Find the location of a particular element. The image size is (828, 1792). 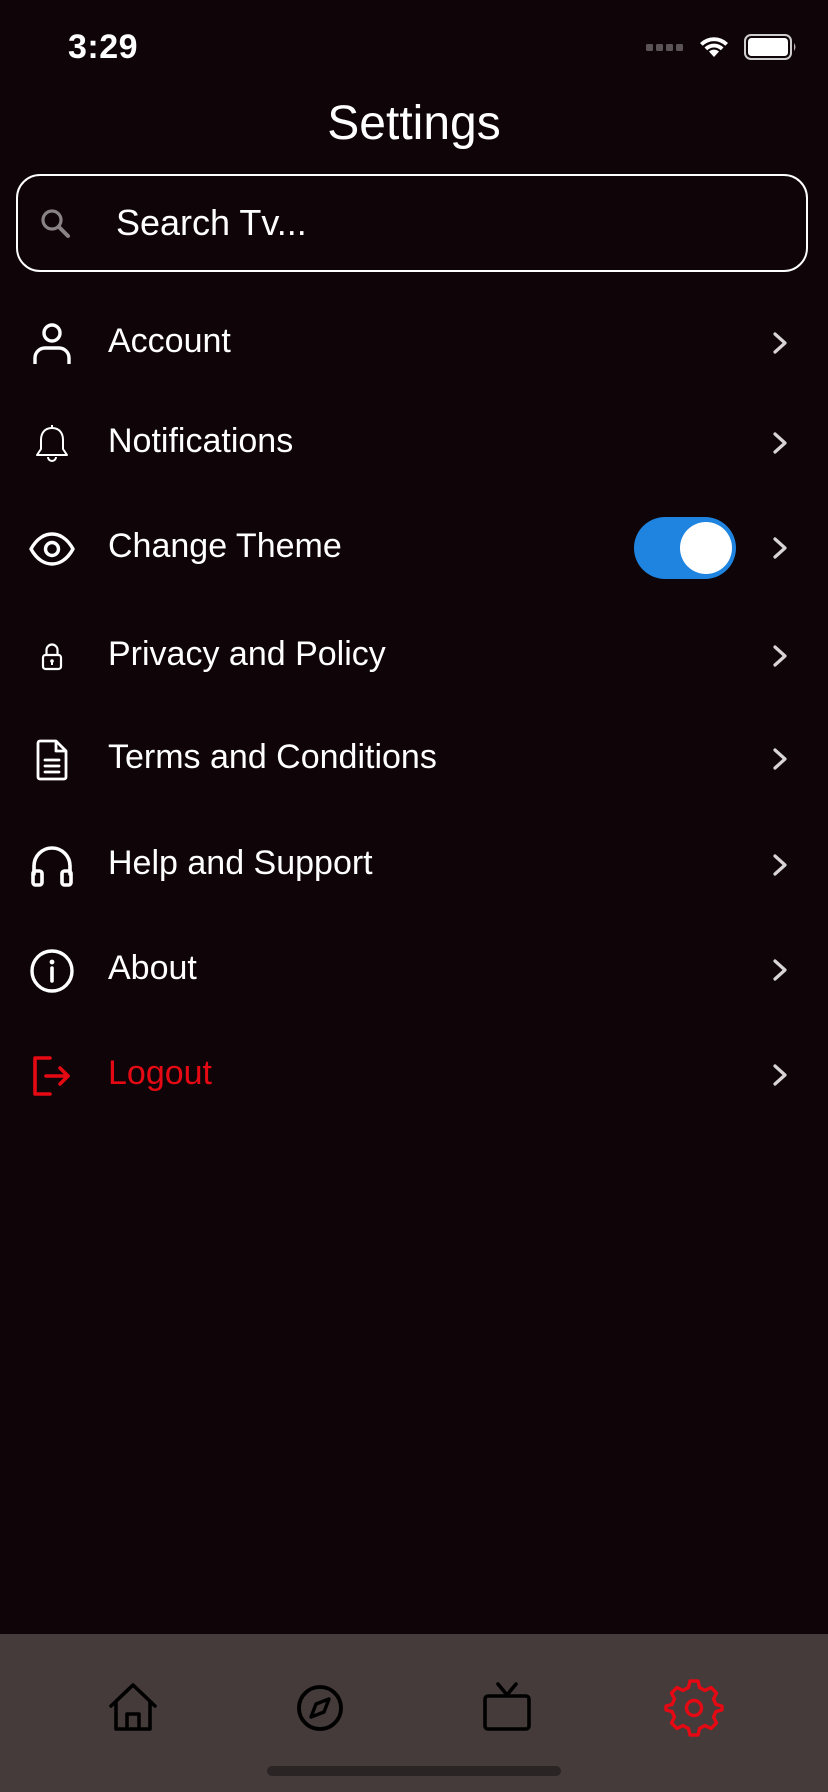

logout-icon is located at coordinates (51, 1076).